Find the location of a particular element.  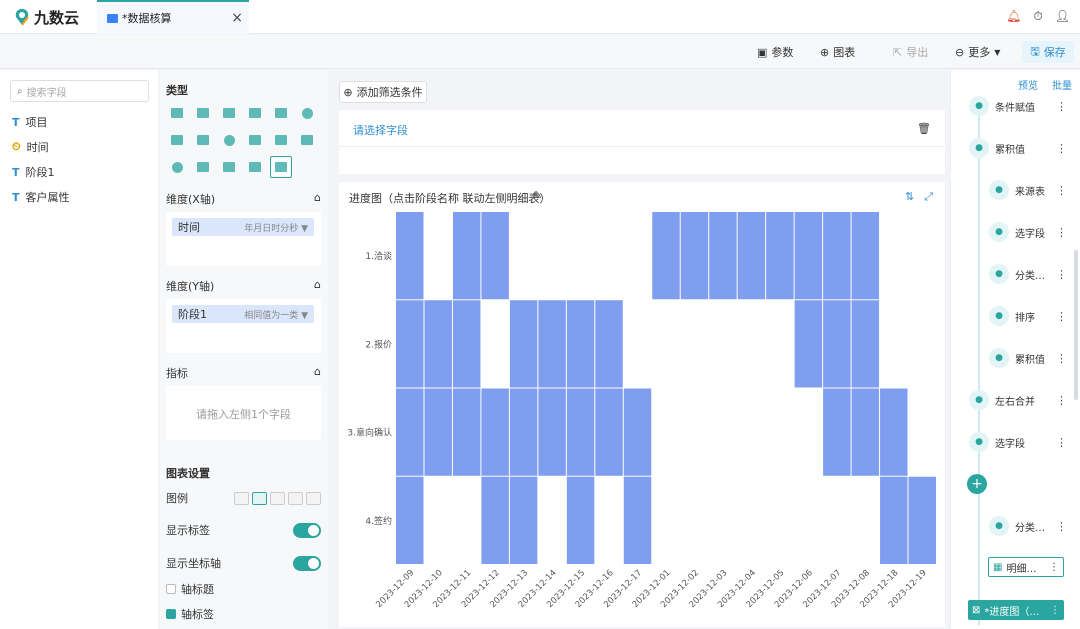

flow-node: ● 累积值 ⋮ is located at coordinates (1028, 358).